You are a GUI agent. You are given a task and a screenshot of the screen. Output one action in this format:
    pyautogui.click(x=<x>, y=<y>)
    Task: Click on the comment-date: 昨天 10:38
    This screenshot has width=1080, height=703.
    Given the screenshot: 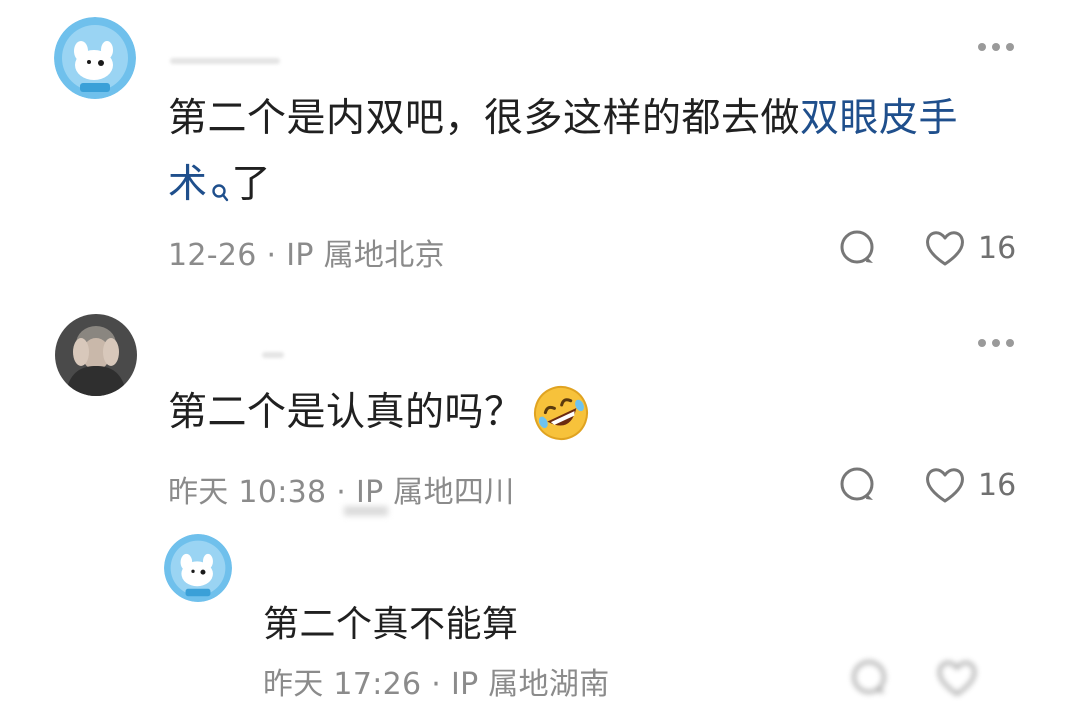 What is the action you would take?
    pyautogui.click(x=247, y=492)
    